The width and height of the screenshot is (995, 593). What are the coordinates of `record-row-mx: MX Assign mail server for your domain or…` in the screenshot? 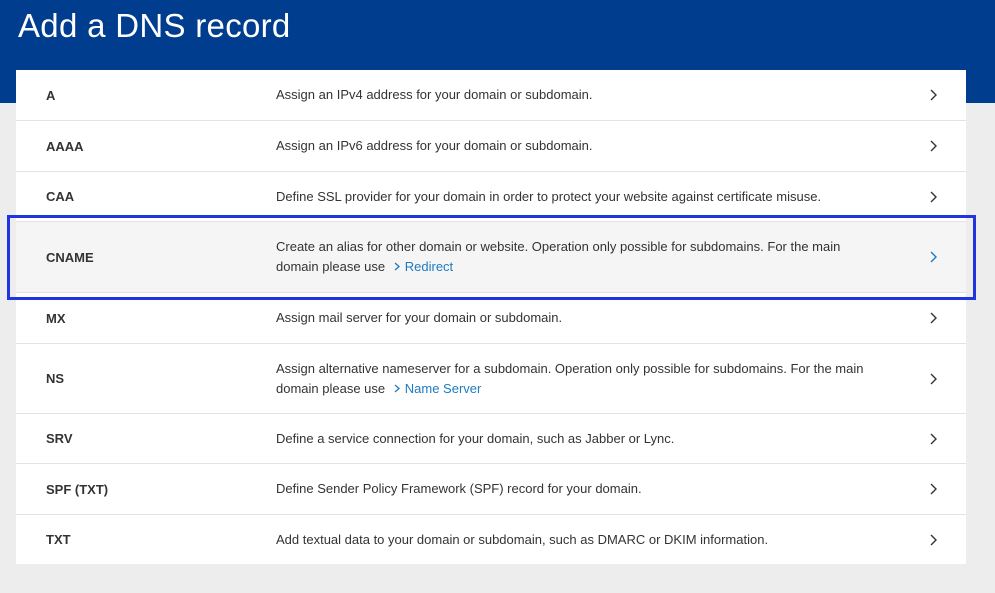 It's located at (491, 318).